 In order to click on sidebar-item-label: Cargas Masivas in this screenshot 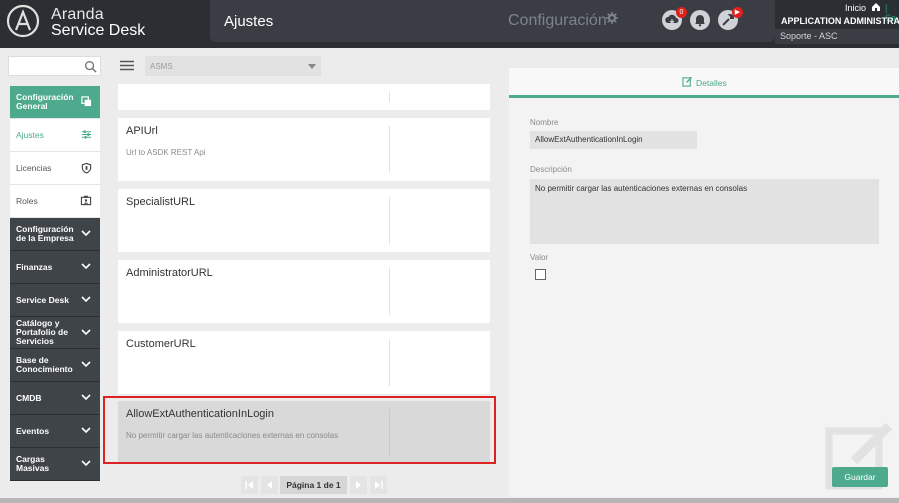, I will do `click(33, 463)`.